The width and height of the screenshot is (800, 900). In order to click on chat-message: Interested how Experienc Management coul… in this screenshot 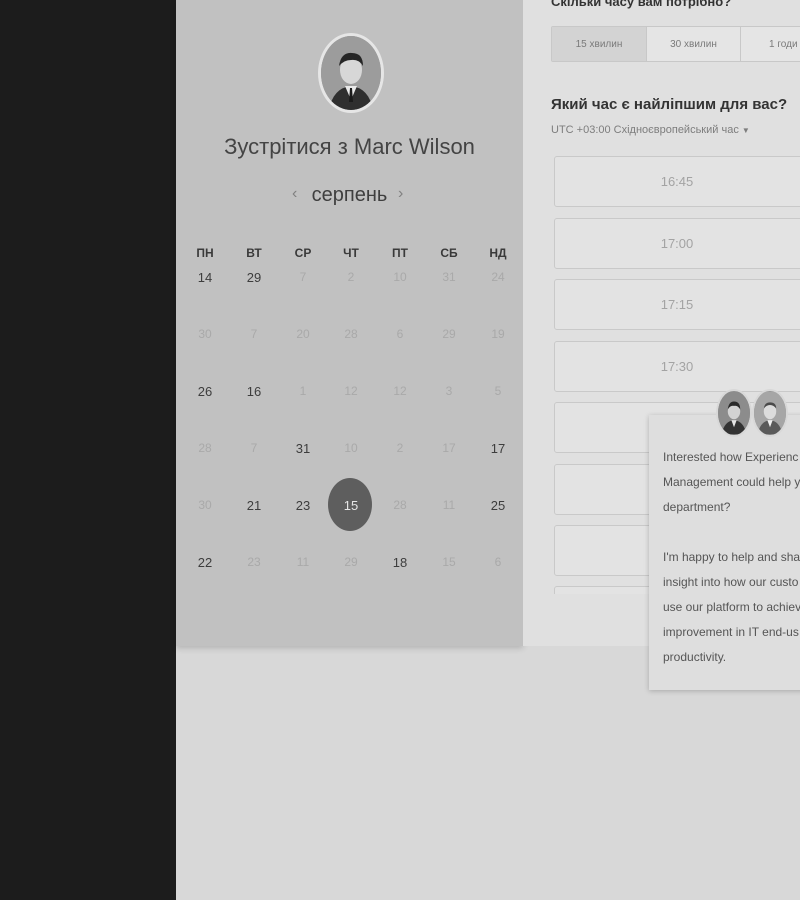, I will do `click(731, 557)`.